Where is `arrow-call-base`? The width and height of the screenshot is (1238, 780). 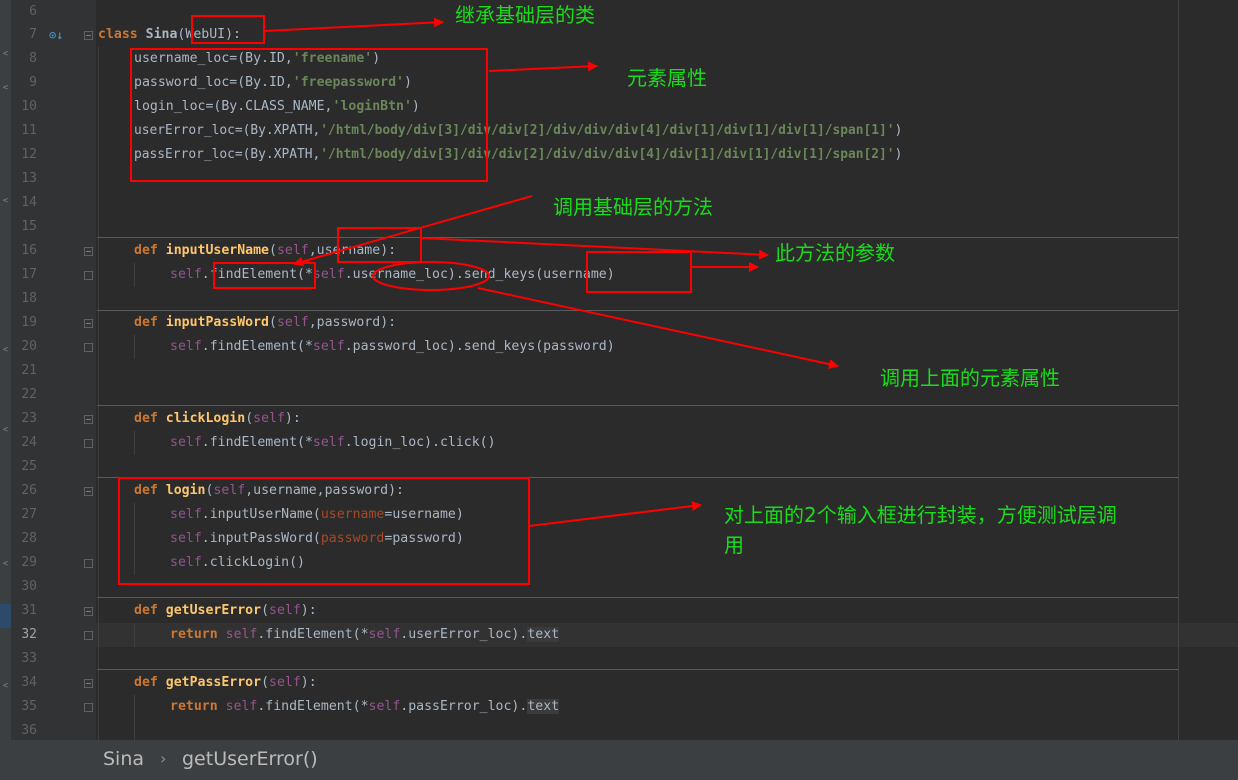 arrow-call-base is located at coordinates (413, 231).